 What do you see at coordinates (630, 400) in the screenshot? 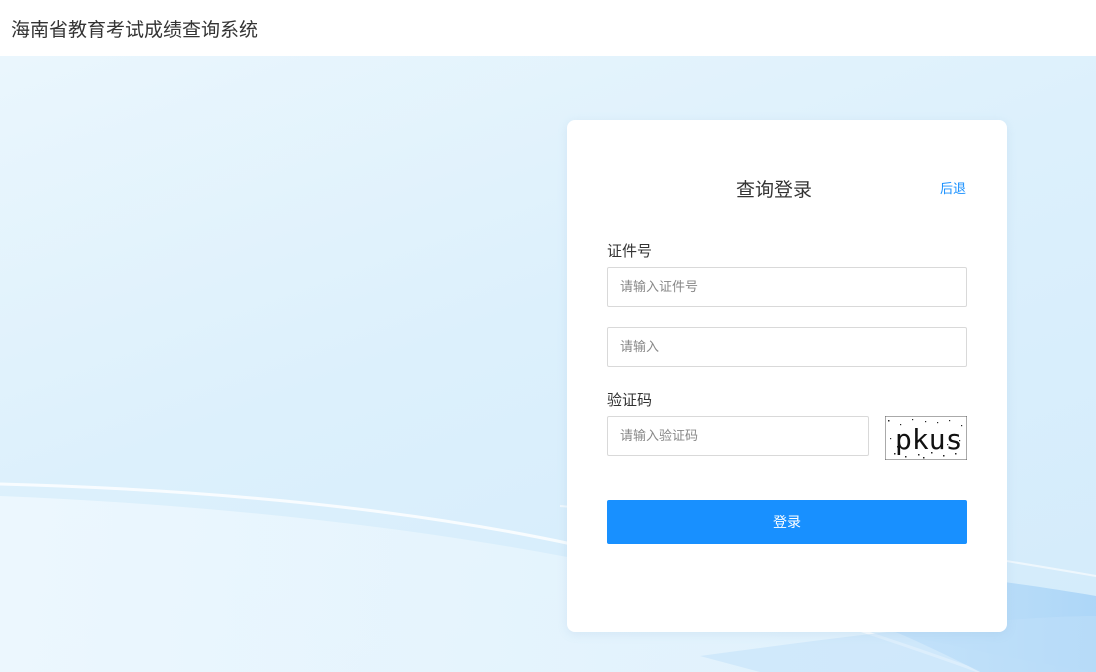
I see `captcha-label: 验证码` at bounding box center [630, 400].